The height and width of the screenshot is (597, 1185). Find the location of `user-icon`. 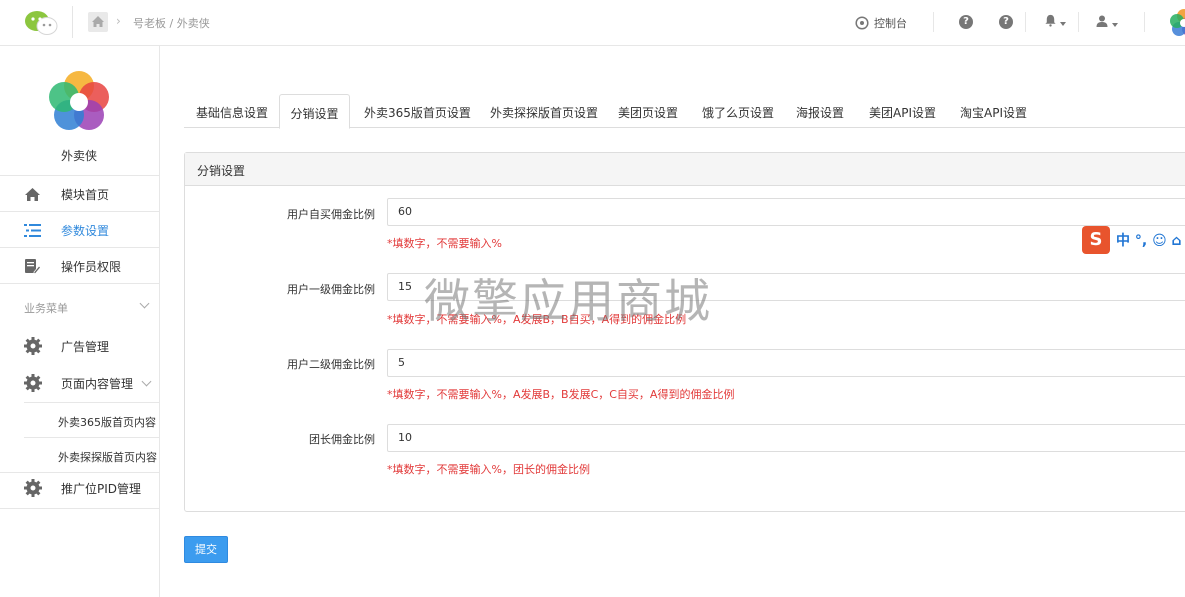

user-icon is located at coordinates (1106, 22).